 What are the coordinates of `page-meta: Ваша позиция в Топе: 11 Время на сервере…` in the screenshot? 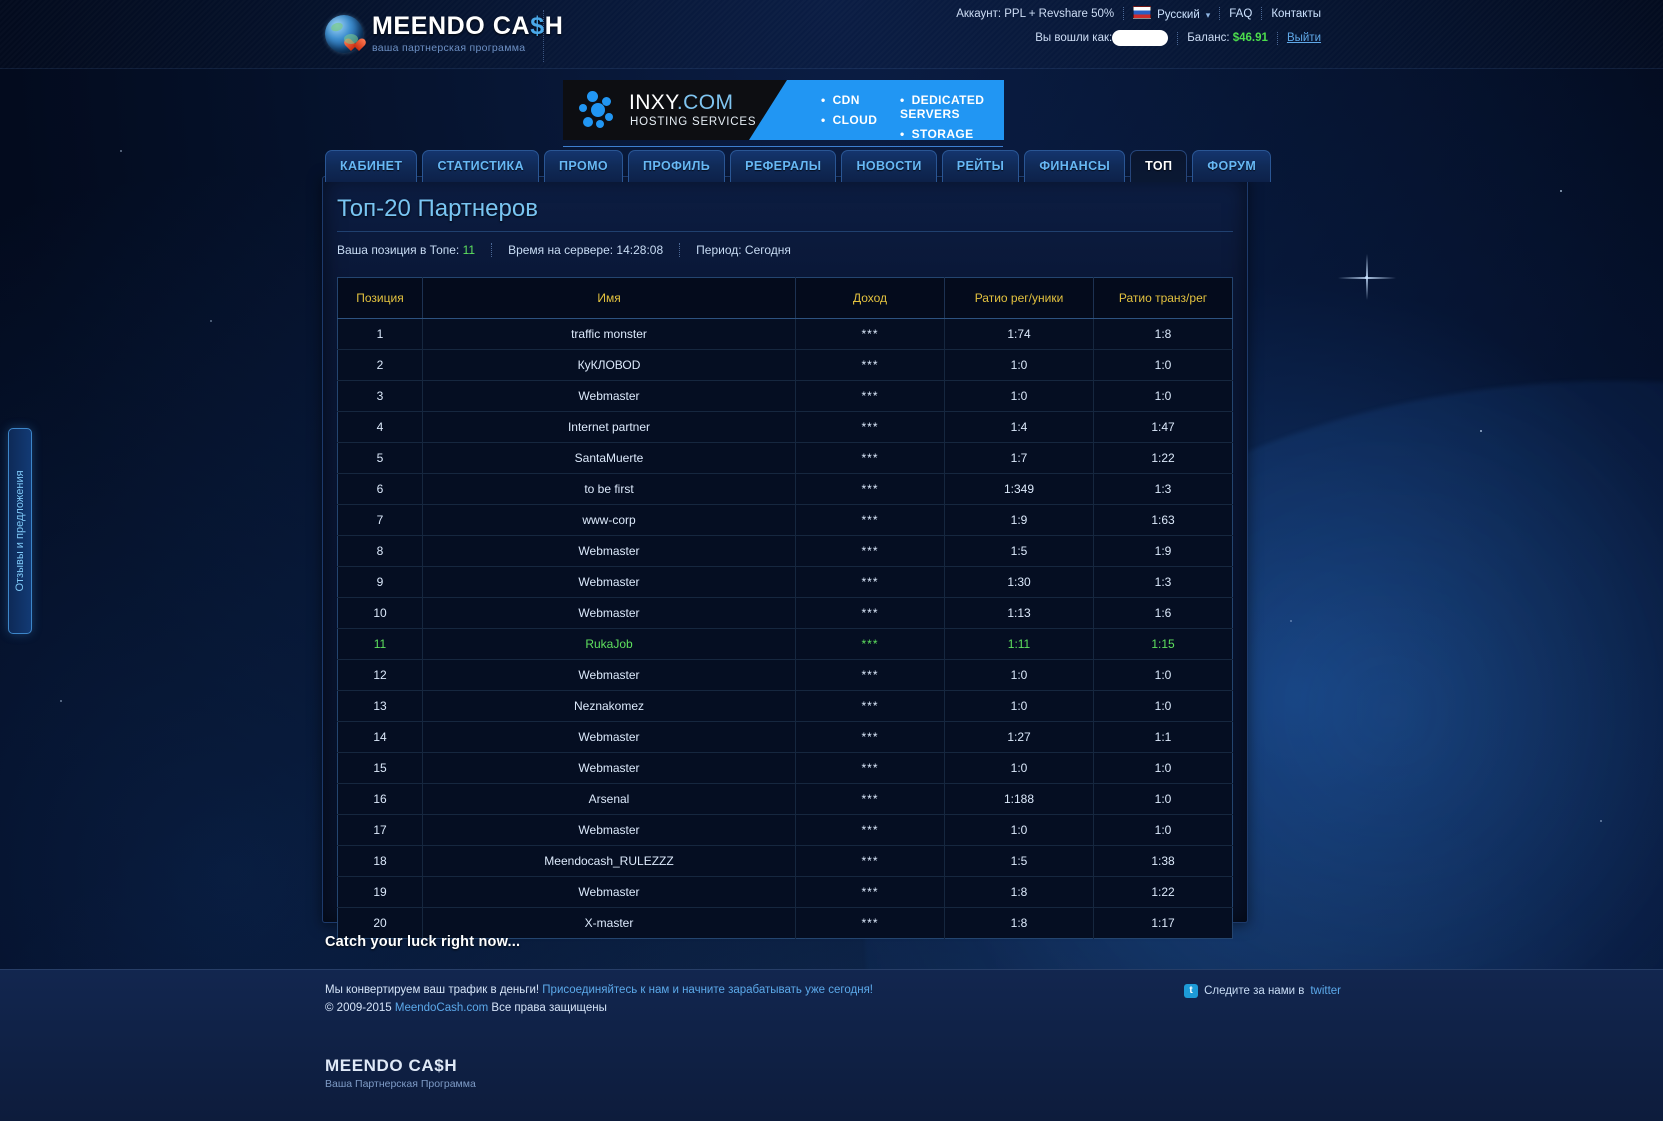 It's located at (564, 250).